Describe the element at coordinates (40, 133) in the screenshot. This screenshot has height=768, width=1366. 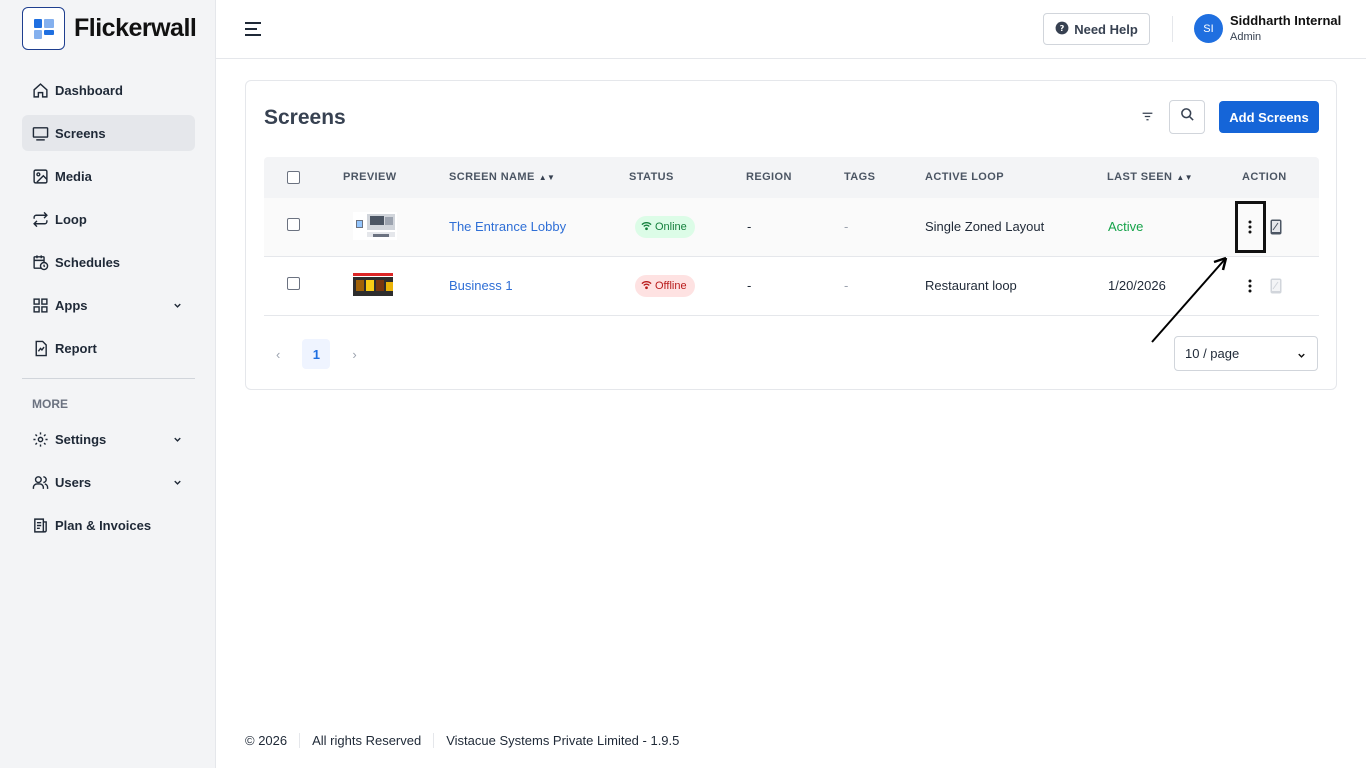
I see `monitor-icon` at that location.